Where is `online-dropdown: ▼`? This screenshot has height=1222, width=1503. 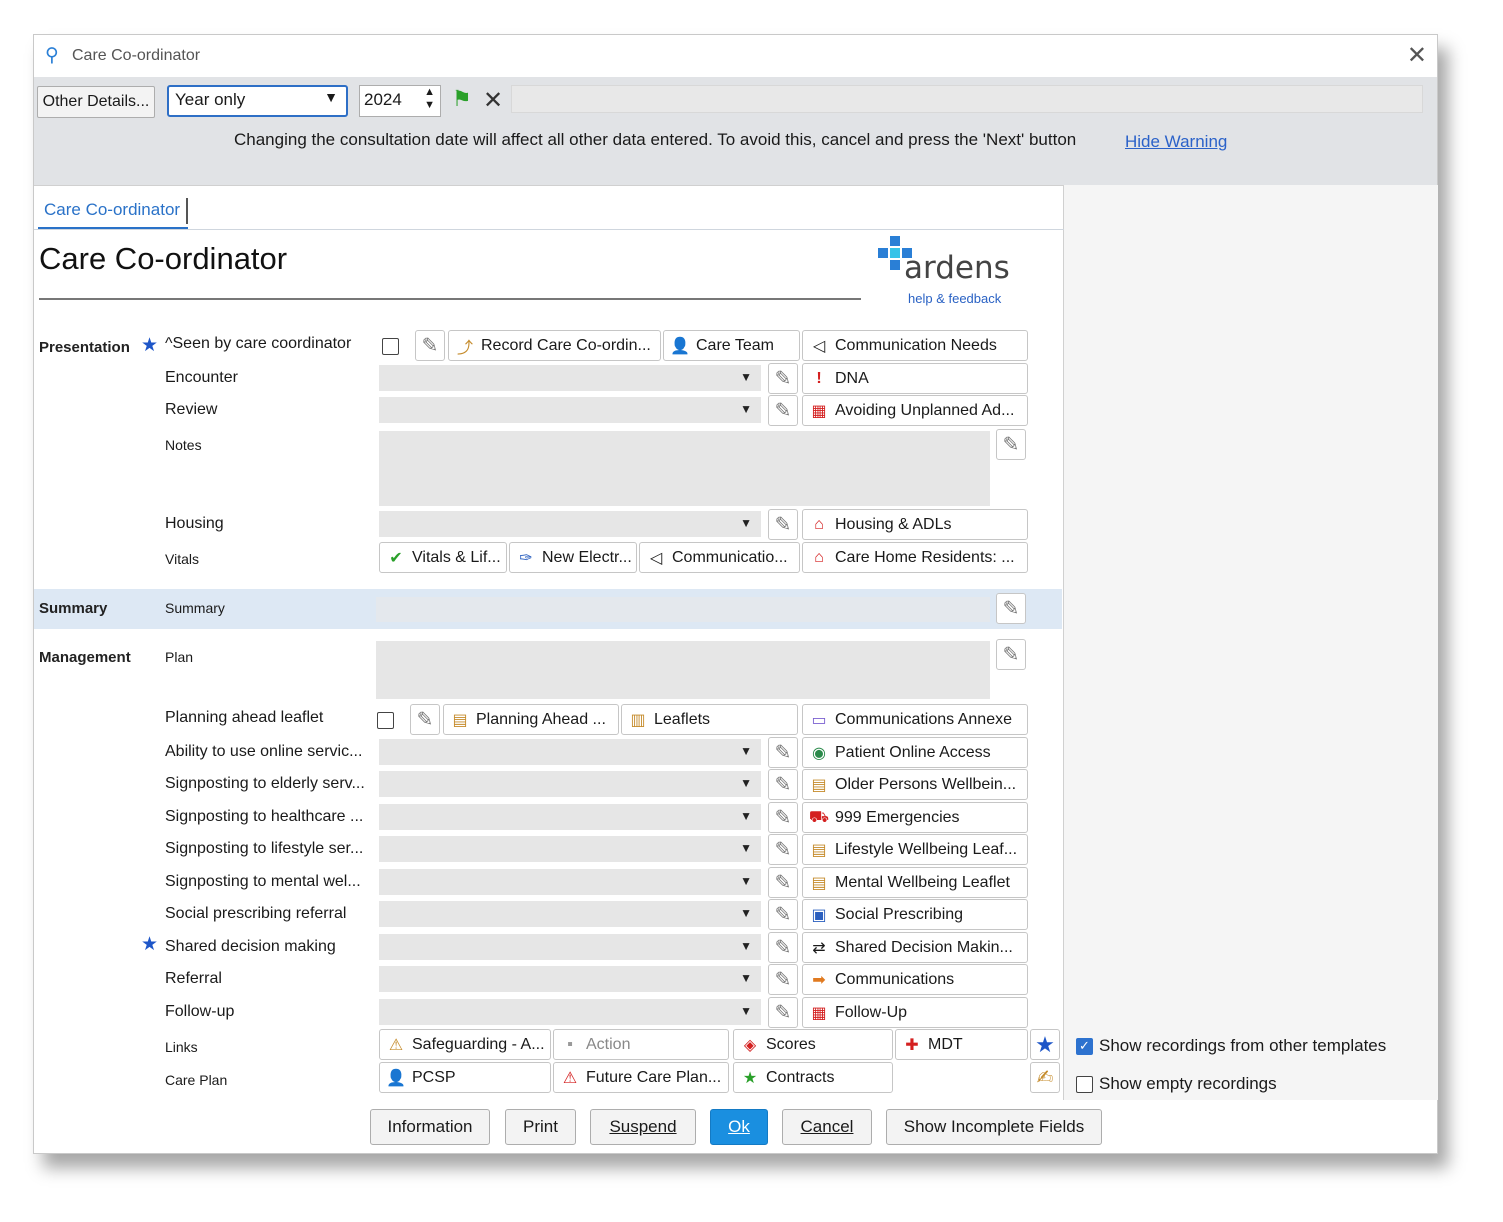 online-dropdown: ▼ is located at coordinates (570, 752).